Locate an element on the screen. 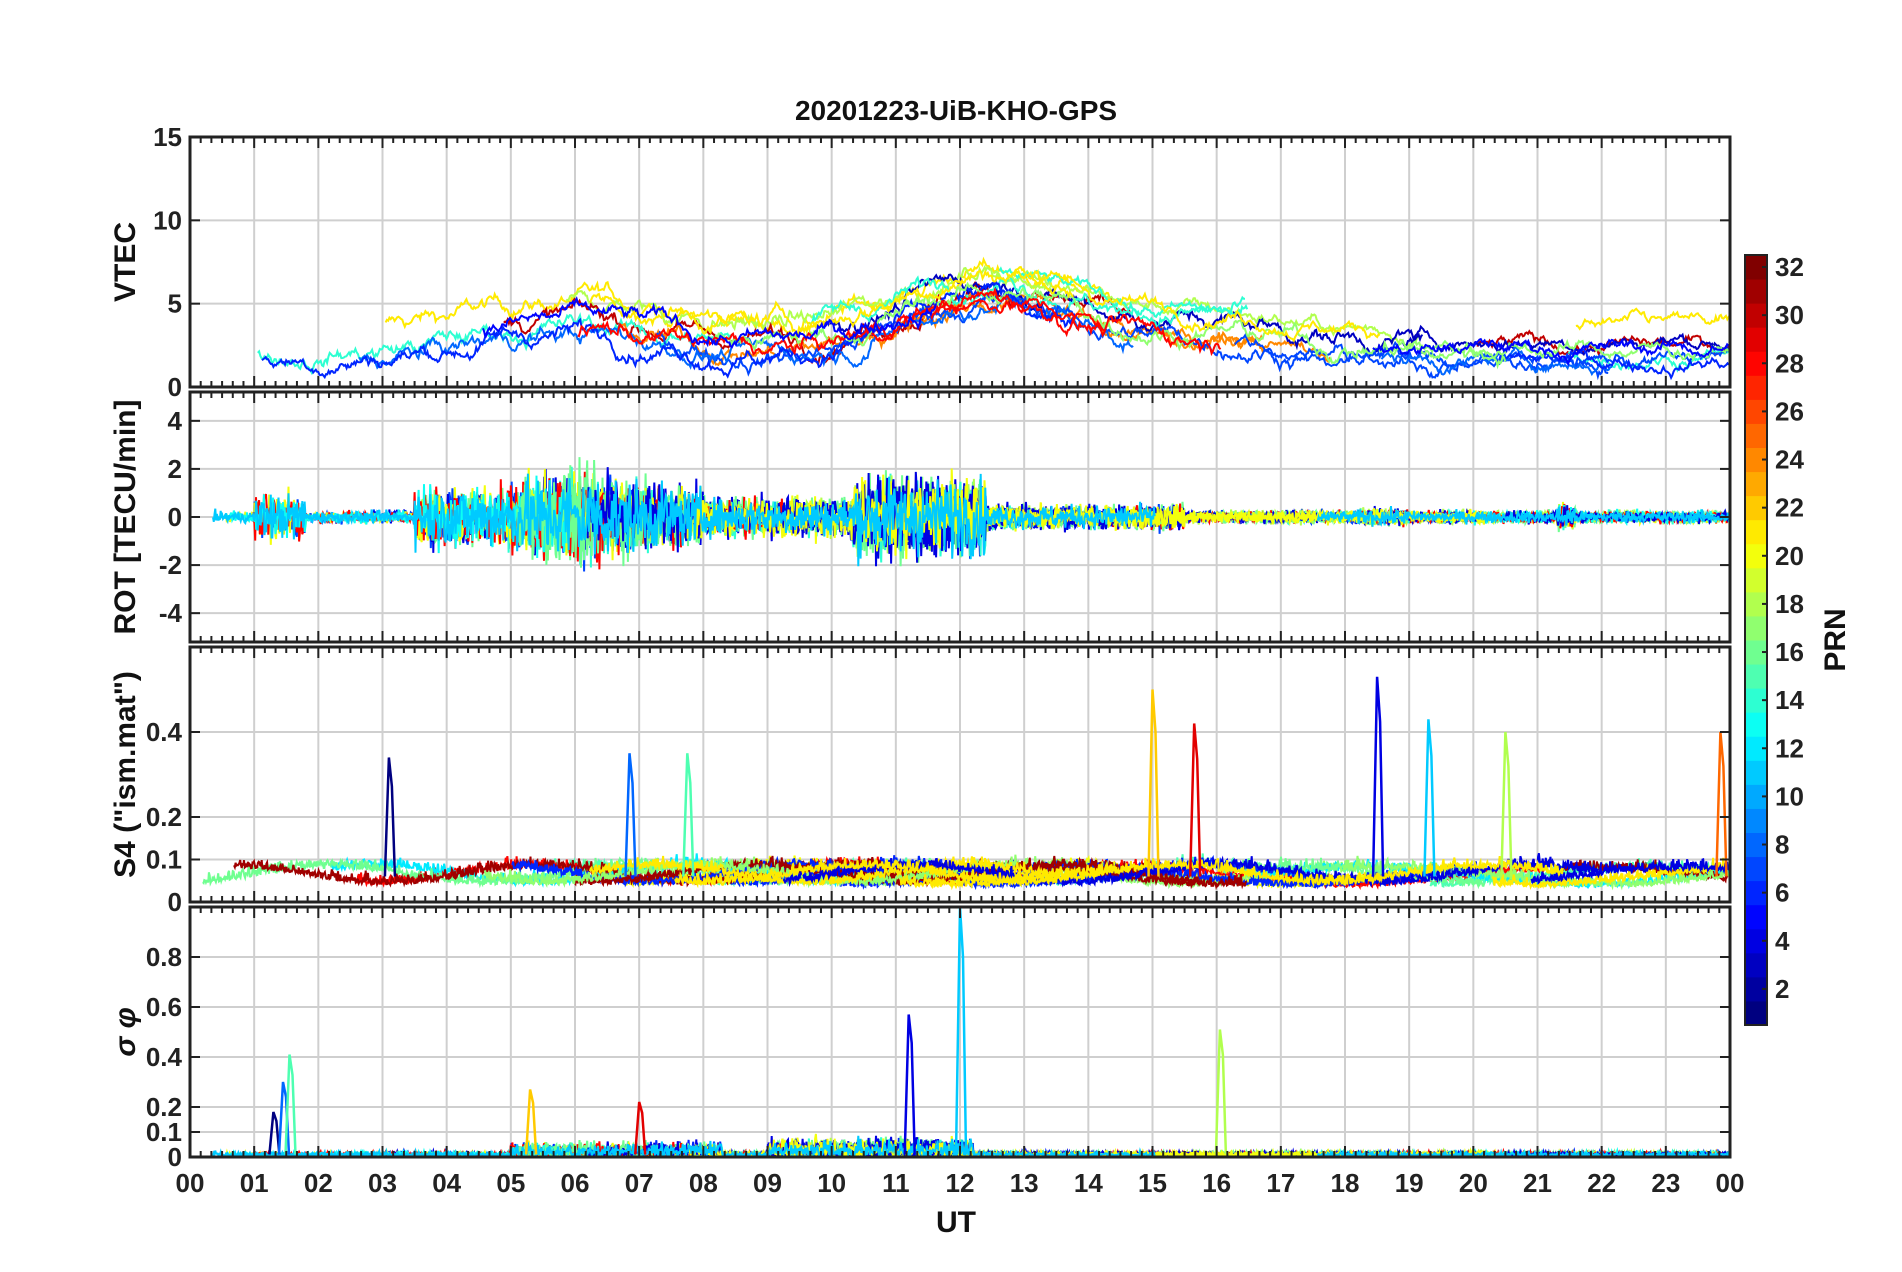  colorbar-tick-label: 4 is located at coordinates (1782, 941).